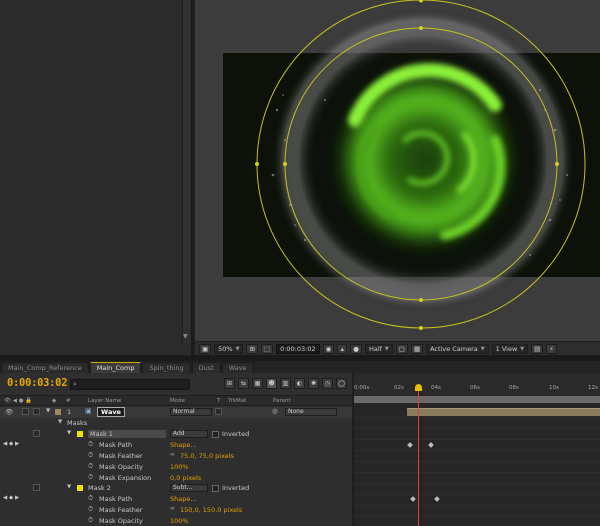  I want to click on mask-1-opacity-row: ⏱ Mask Opacity 100%, so click(176, 467).